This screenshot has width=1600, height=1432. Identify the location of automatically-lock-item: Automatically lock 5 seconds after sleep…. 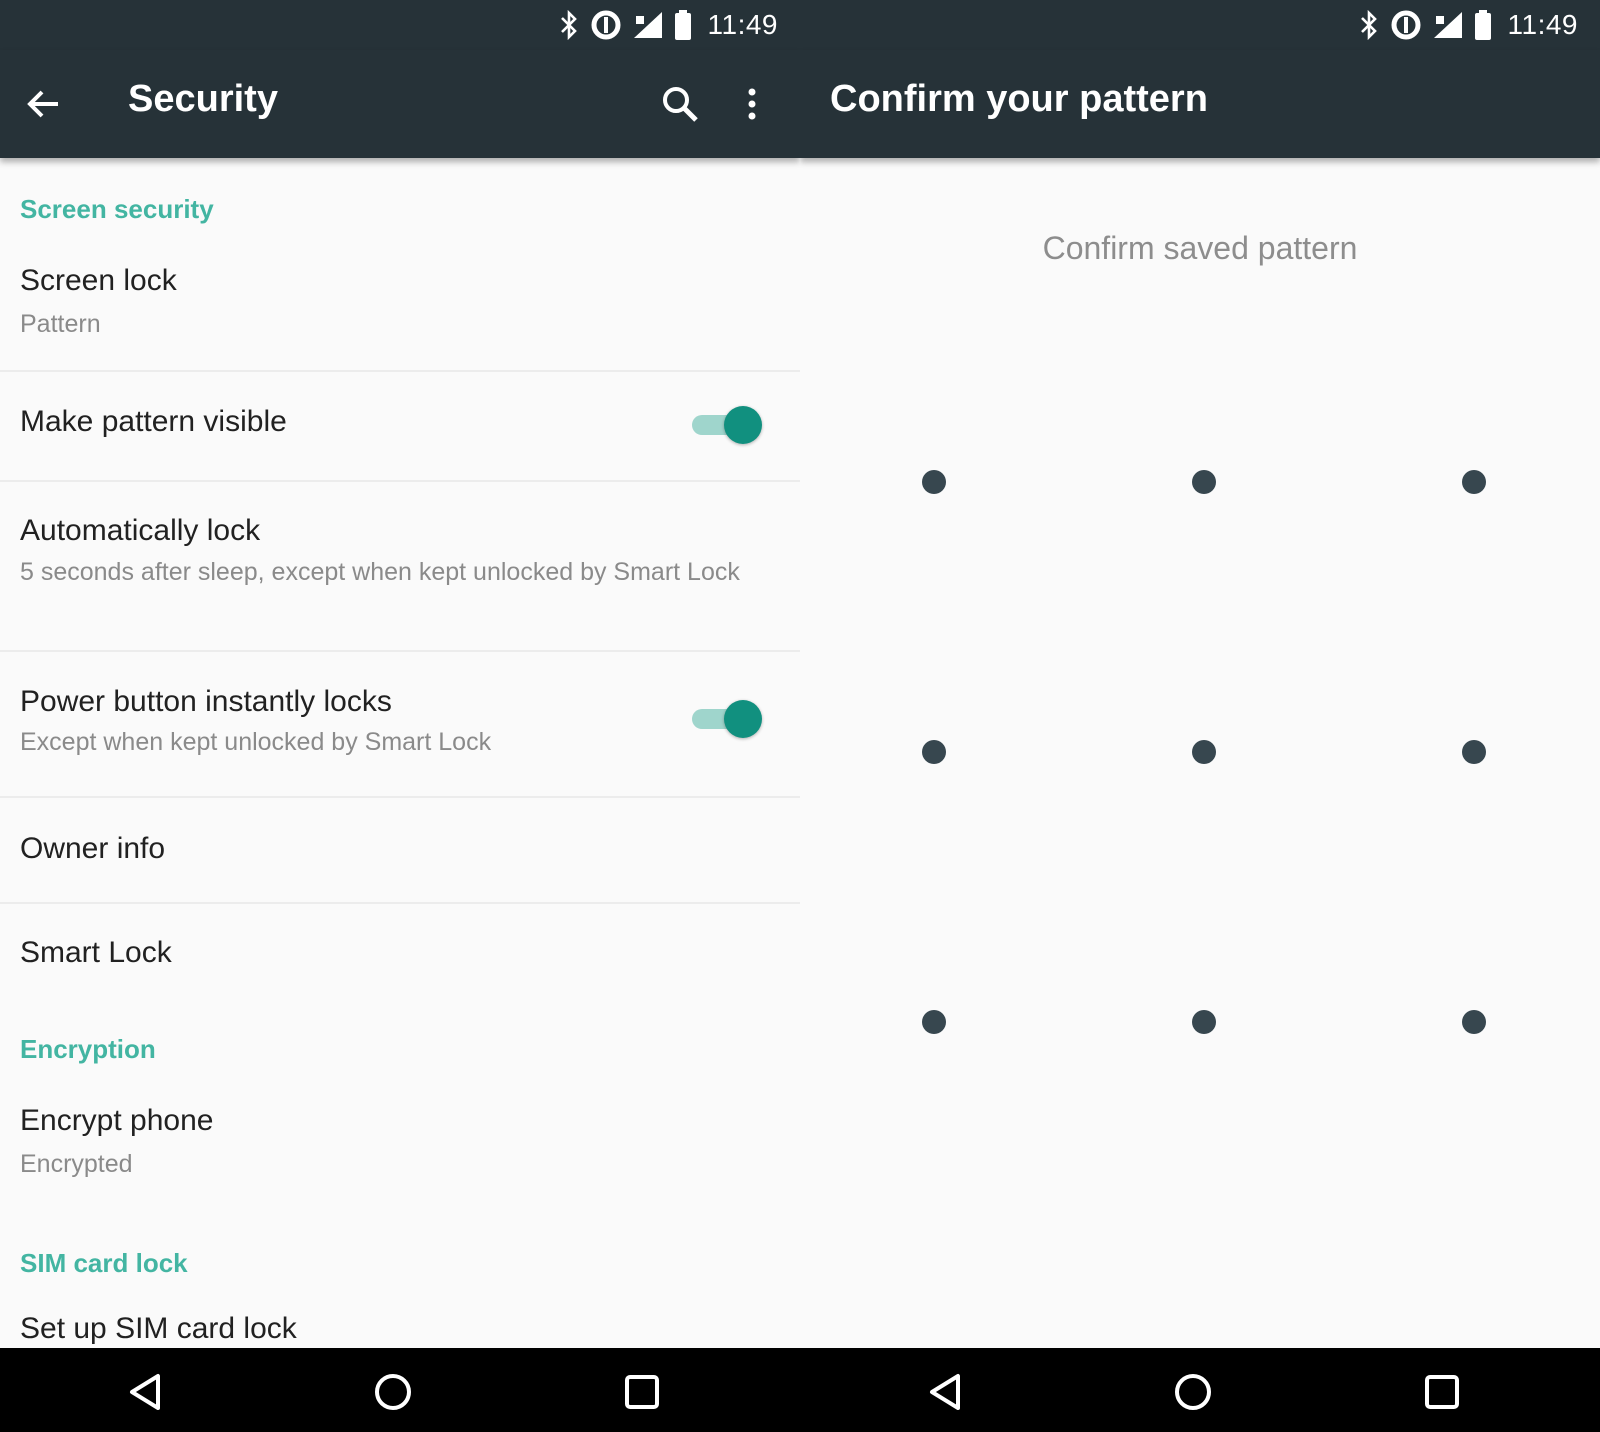
(400, 566).